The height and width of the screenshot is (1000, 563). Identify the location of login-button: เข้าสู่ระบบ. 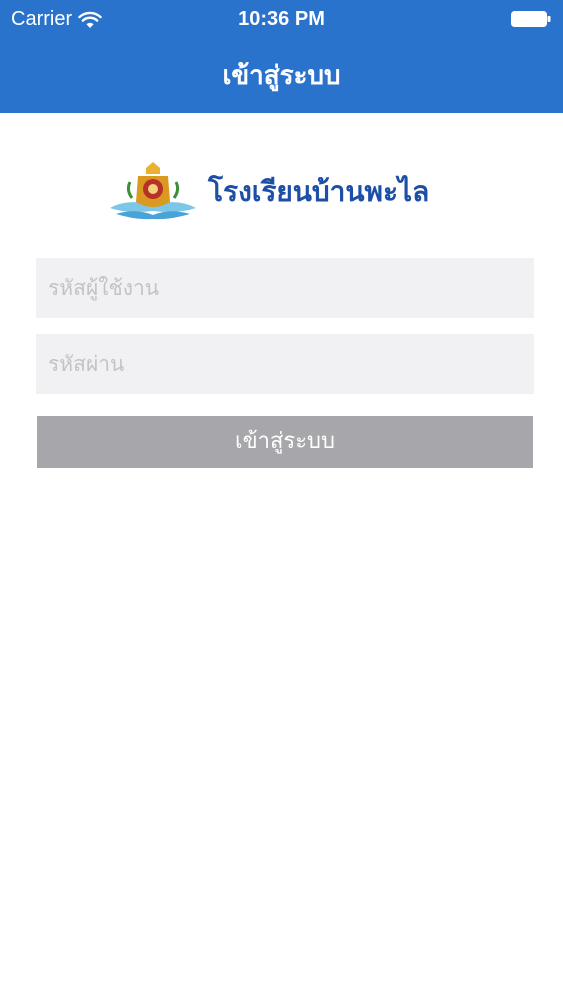
(285, 442).